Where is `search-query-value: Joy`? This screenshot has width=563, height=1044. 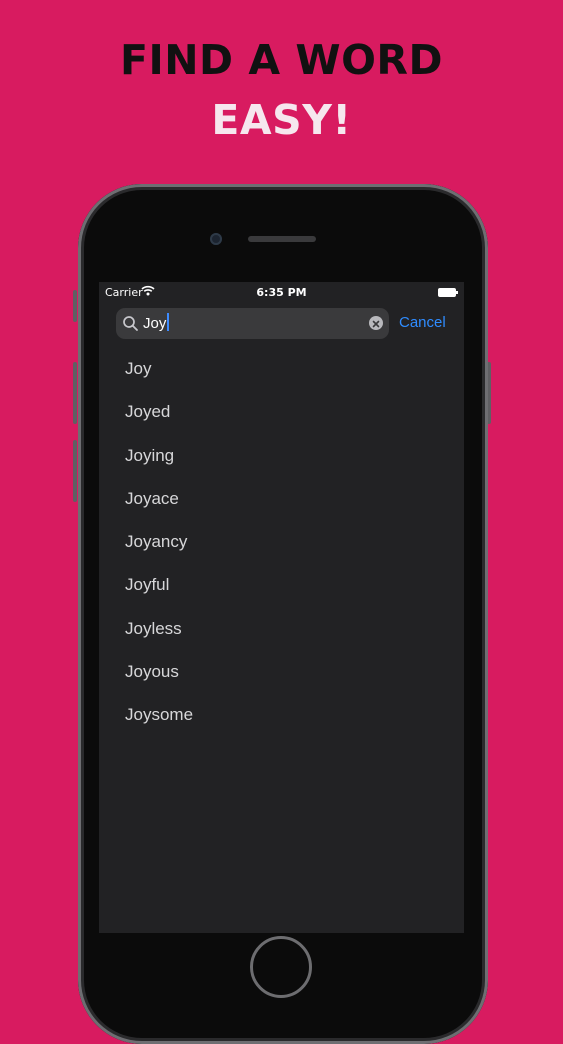
search-query-value: Joy is located at coordinates (155, 323).